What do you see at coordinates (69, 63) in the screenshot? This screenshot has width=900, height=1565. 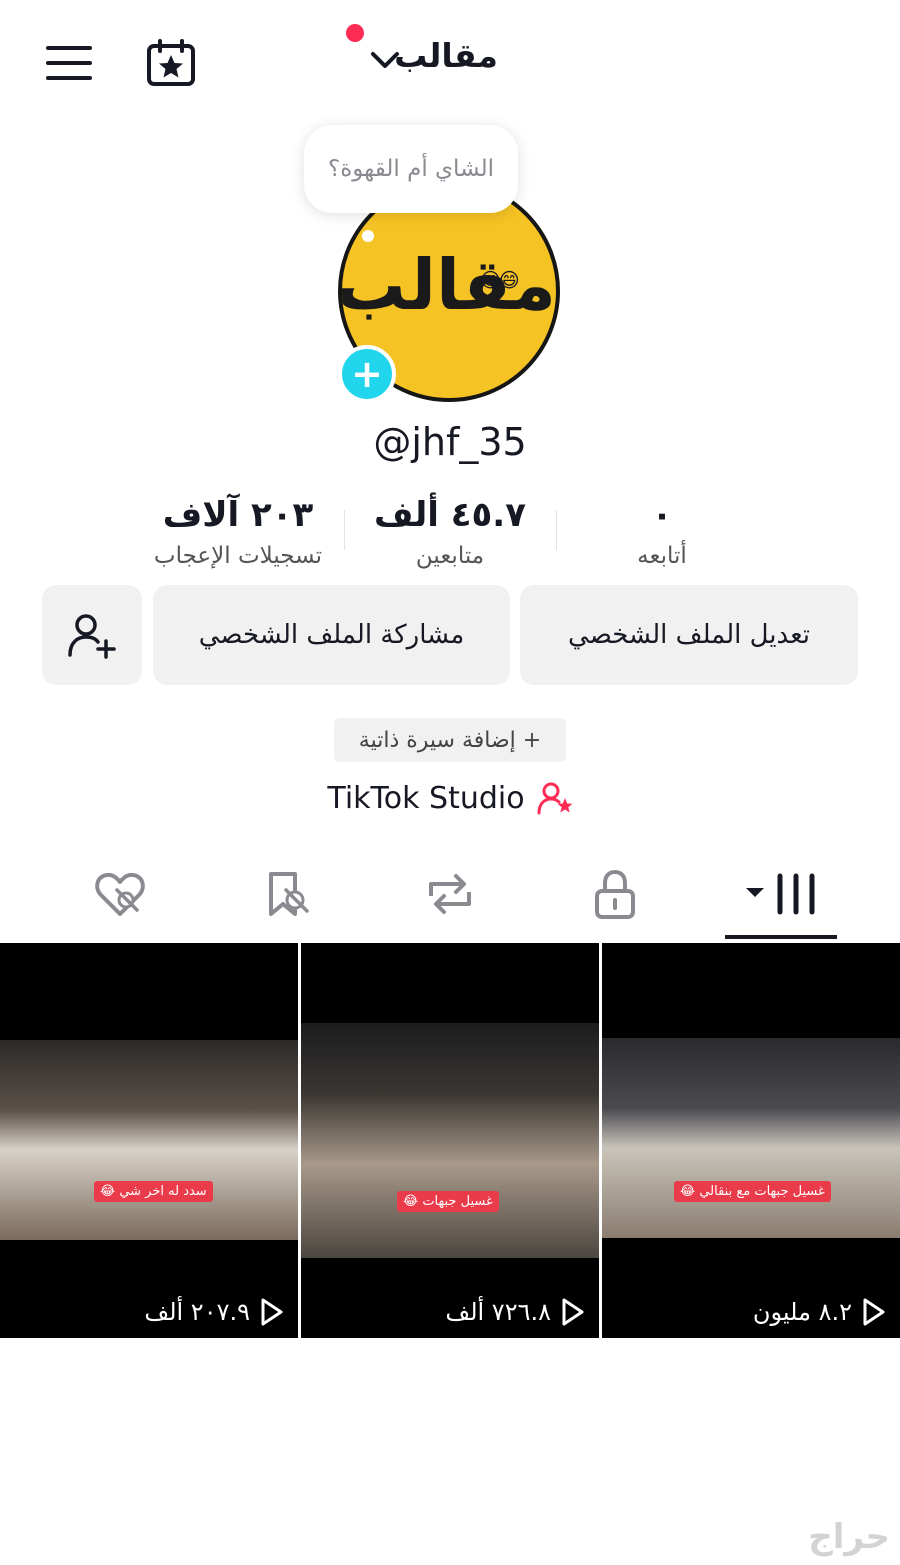 I see `menu-icon` at bounding box center [69, 63].